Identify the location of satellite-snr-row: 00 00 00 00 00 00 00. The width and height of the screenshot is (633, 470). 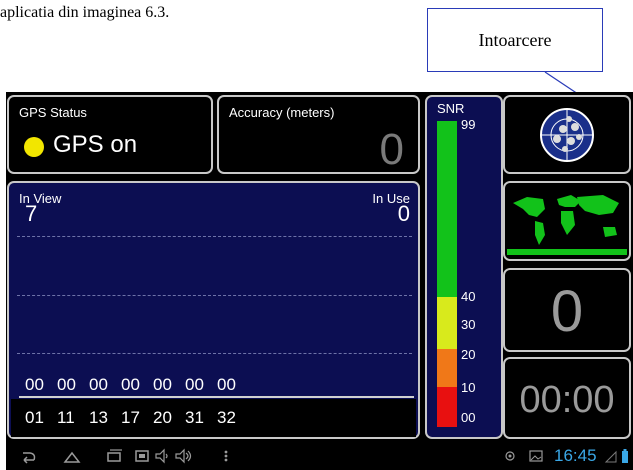
(137, 385).